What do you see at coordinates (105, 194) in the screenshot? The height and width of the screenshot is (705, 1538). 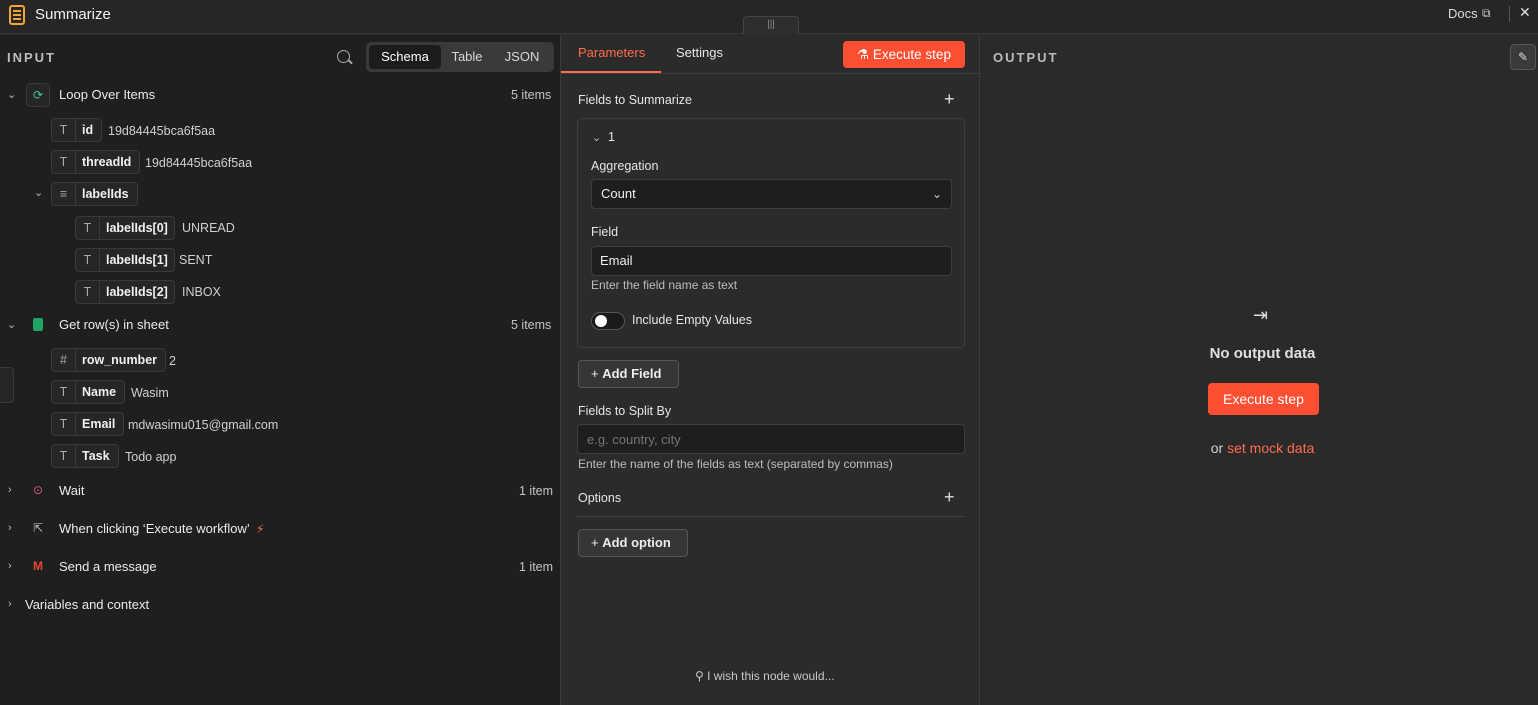 I see `field-key: labelIds` at bounding box center [105, 194].